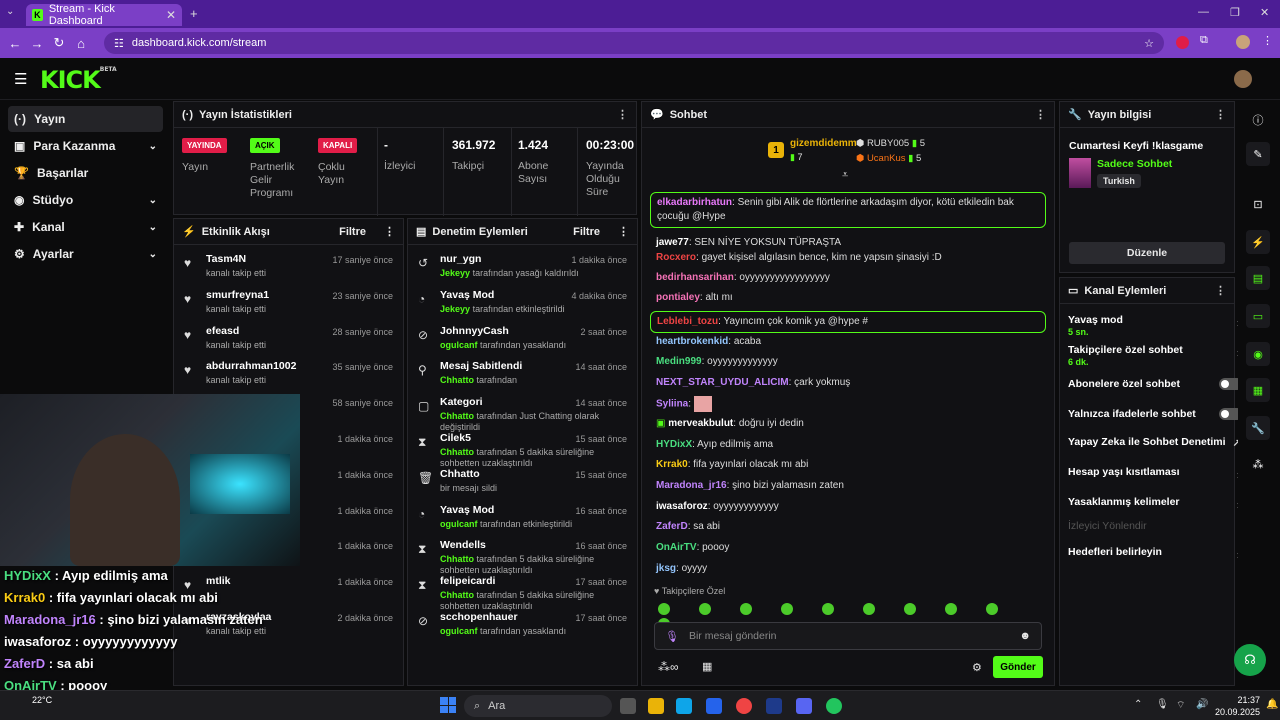 The image size is (1280, 720). I want to click on file-explorer-icon, so click(656, 706).